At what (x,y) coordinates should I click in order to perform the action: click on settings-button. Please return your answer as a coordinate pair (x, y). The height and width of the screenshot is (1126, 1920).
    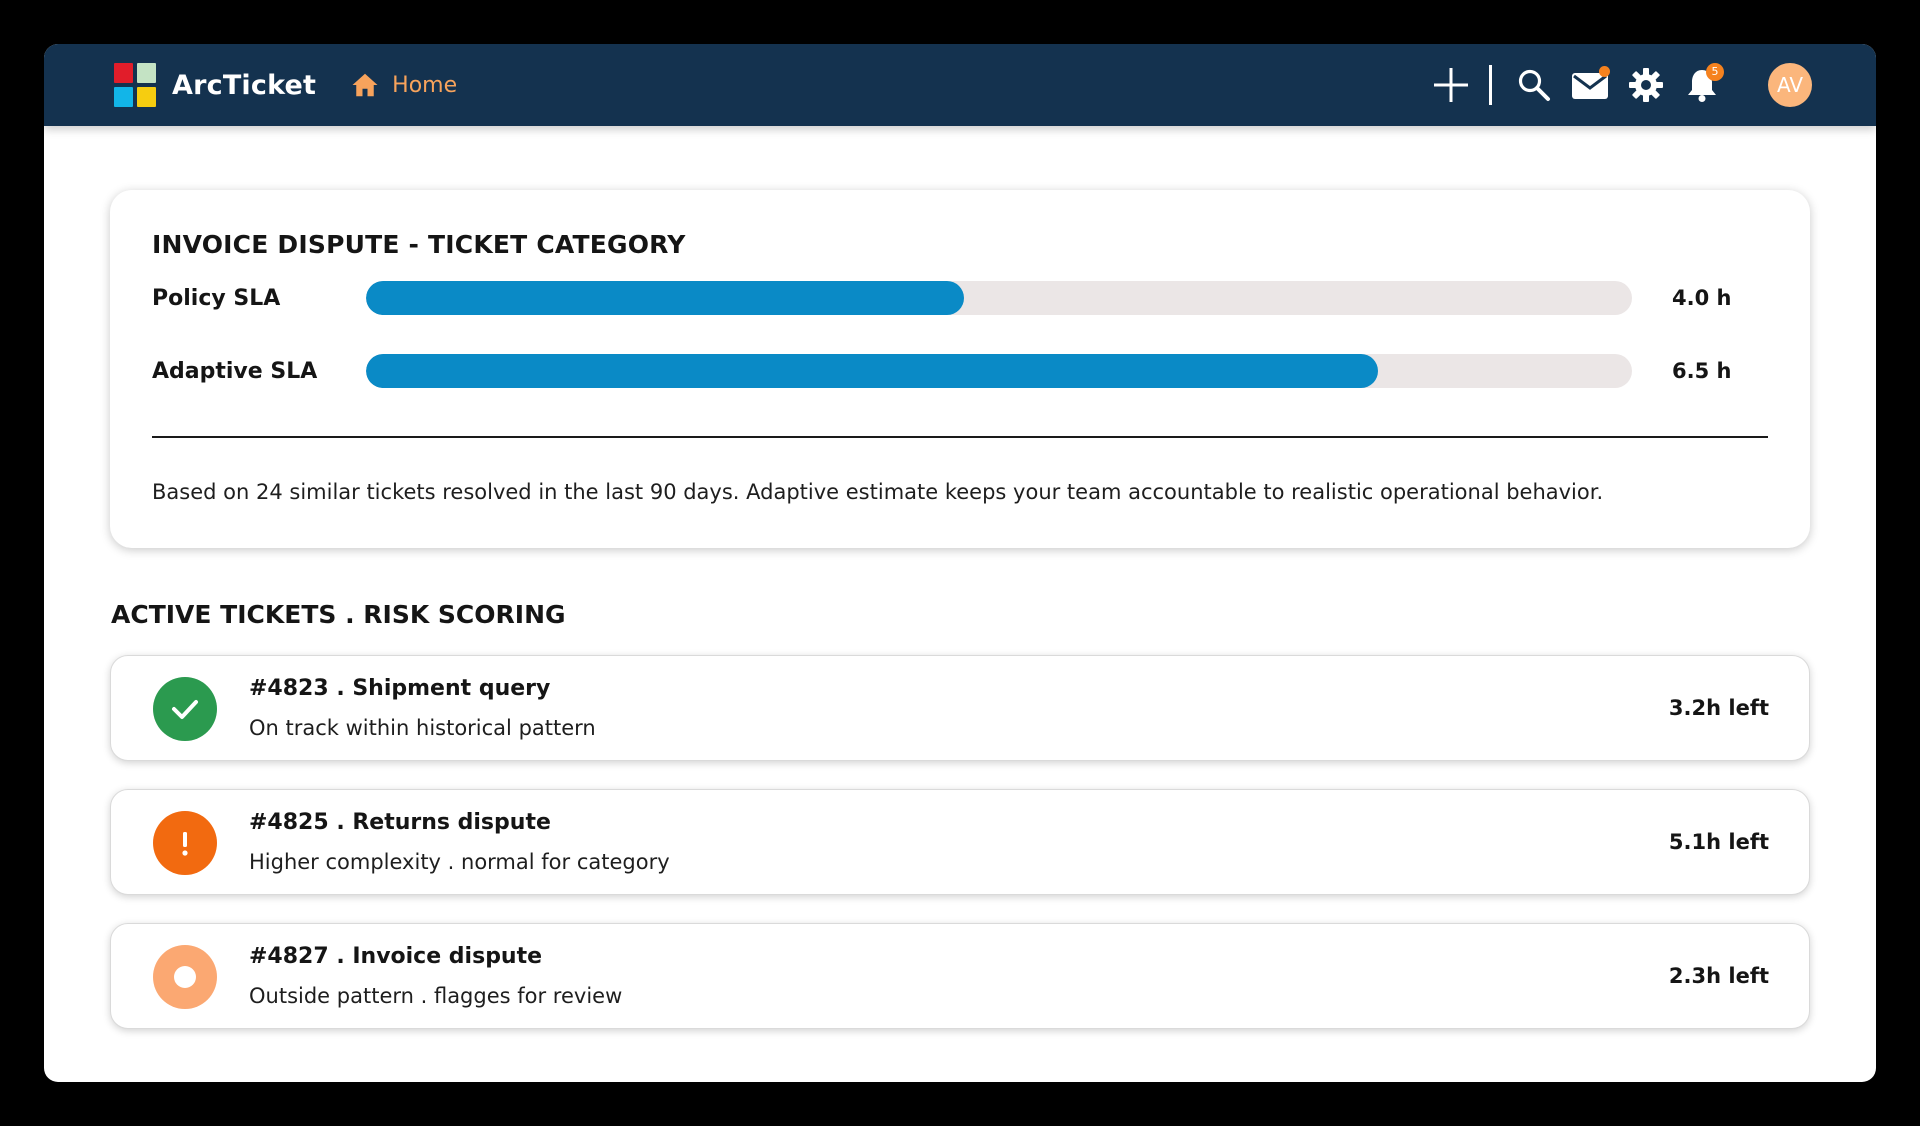
    Looking at the image, I should click on (1646, 85).